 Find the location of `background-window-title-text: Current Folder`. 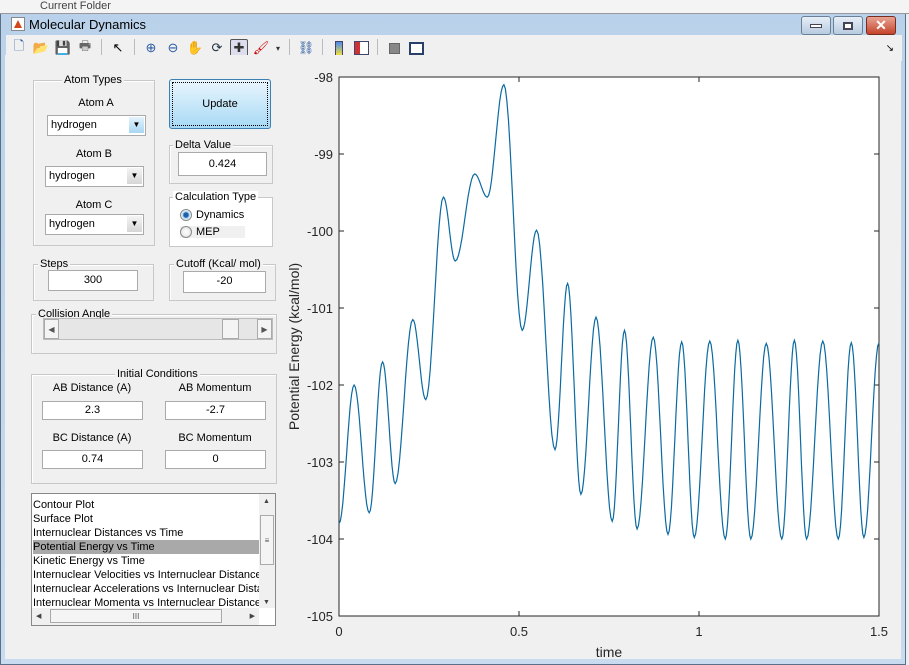

background-window-title-text: Current Folder is located at coordinates (75, 6).